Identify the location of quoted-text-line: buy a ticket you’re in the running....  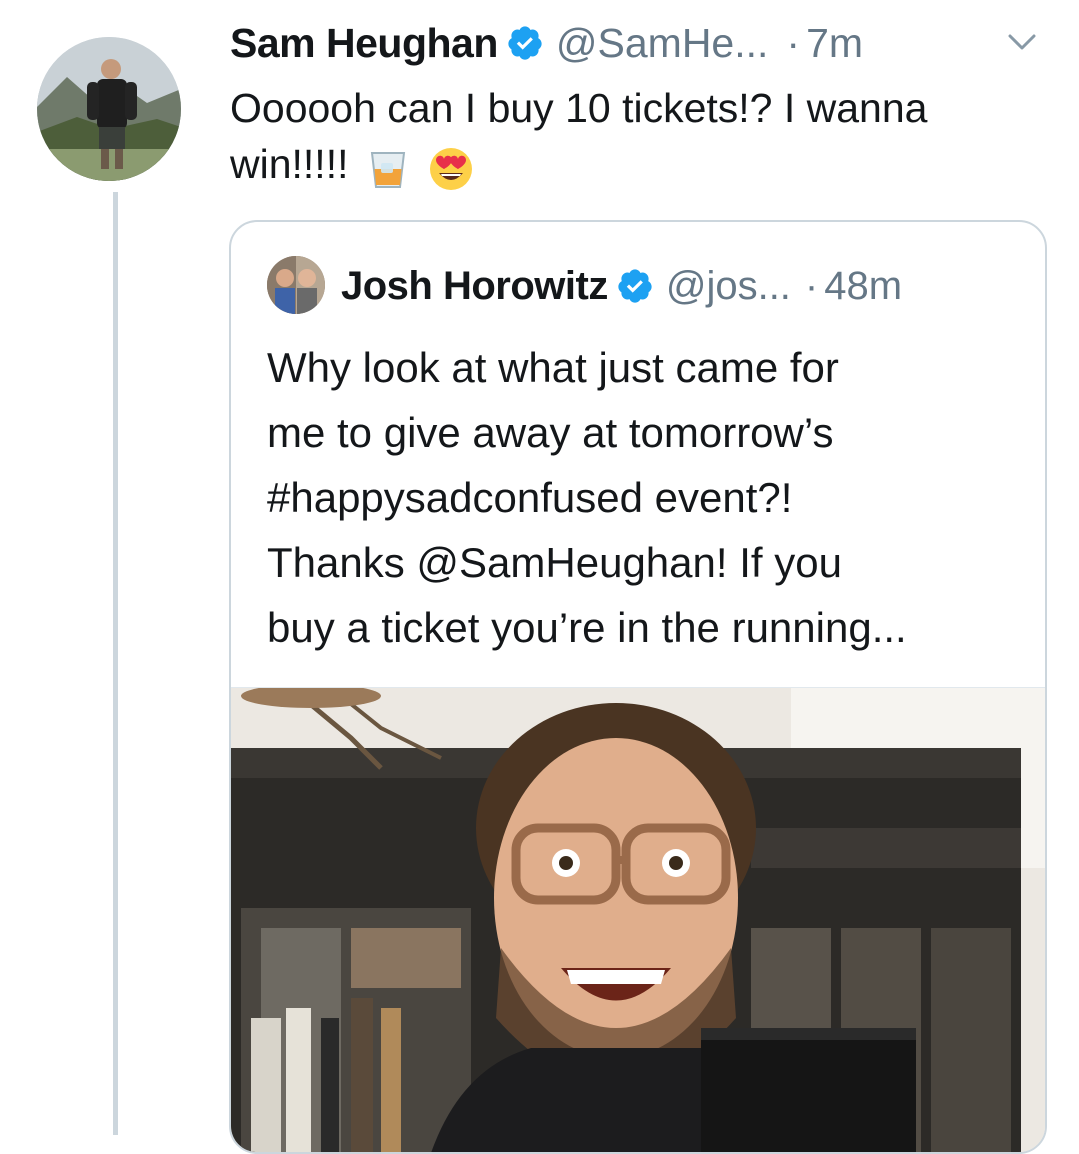
(587, 627).